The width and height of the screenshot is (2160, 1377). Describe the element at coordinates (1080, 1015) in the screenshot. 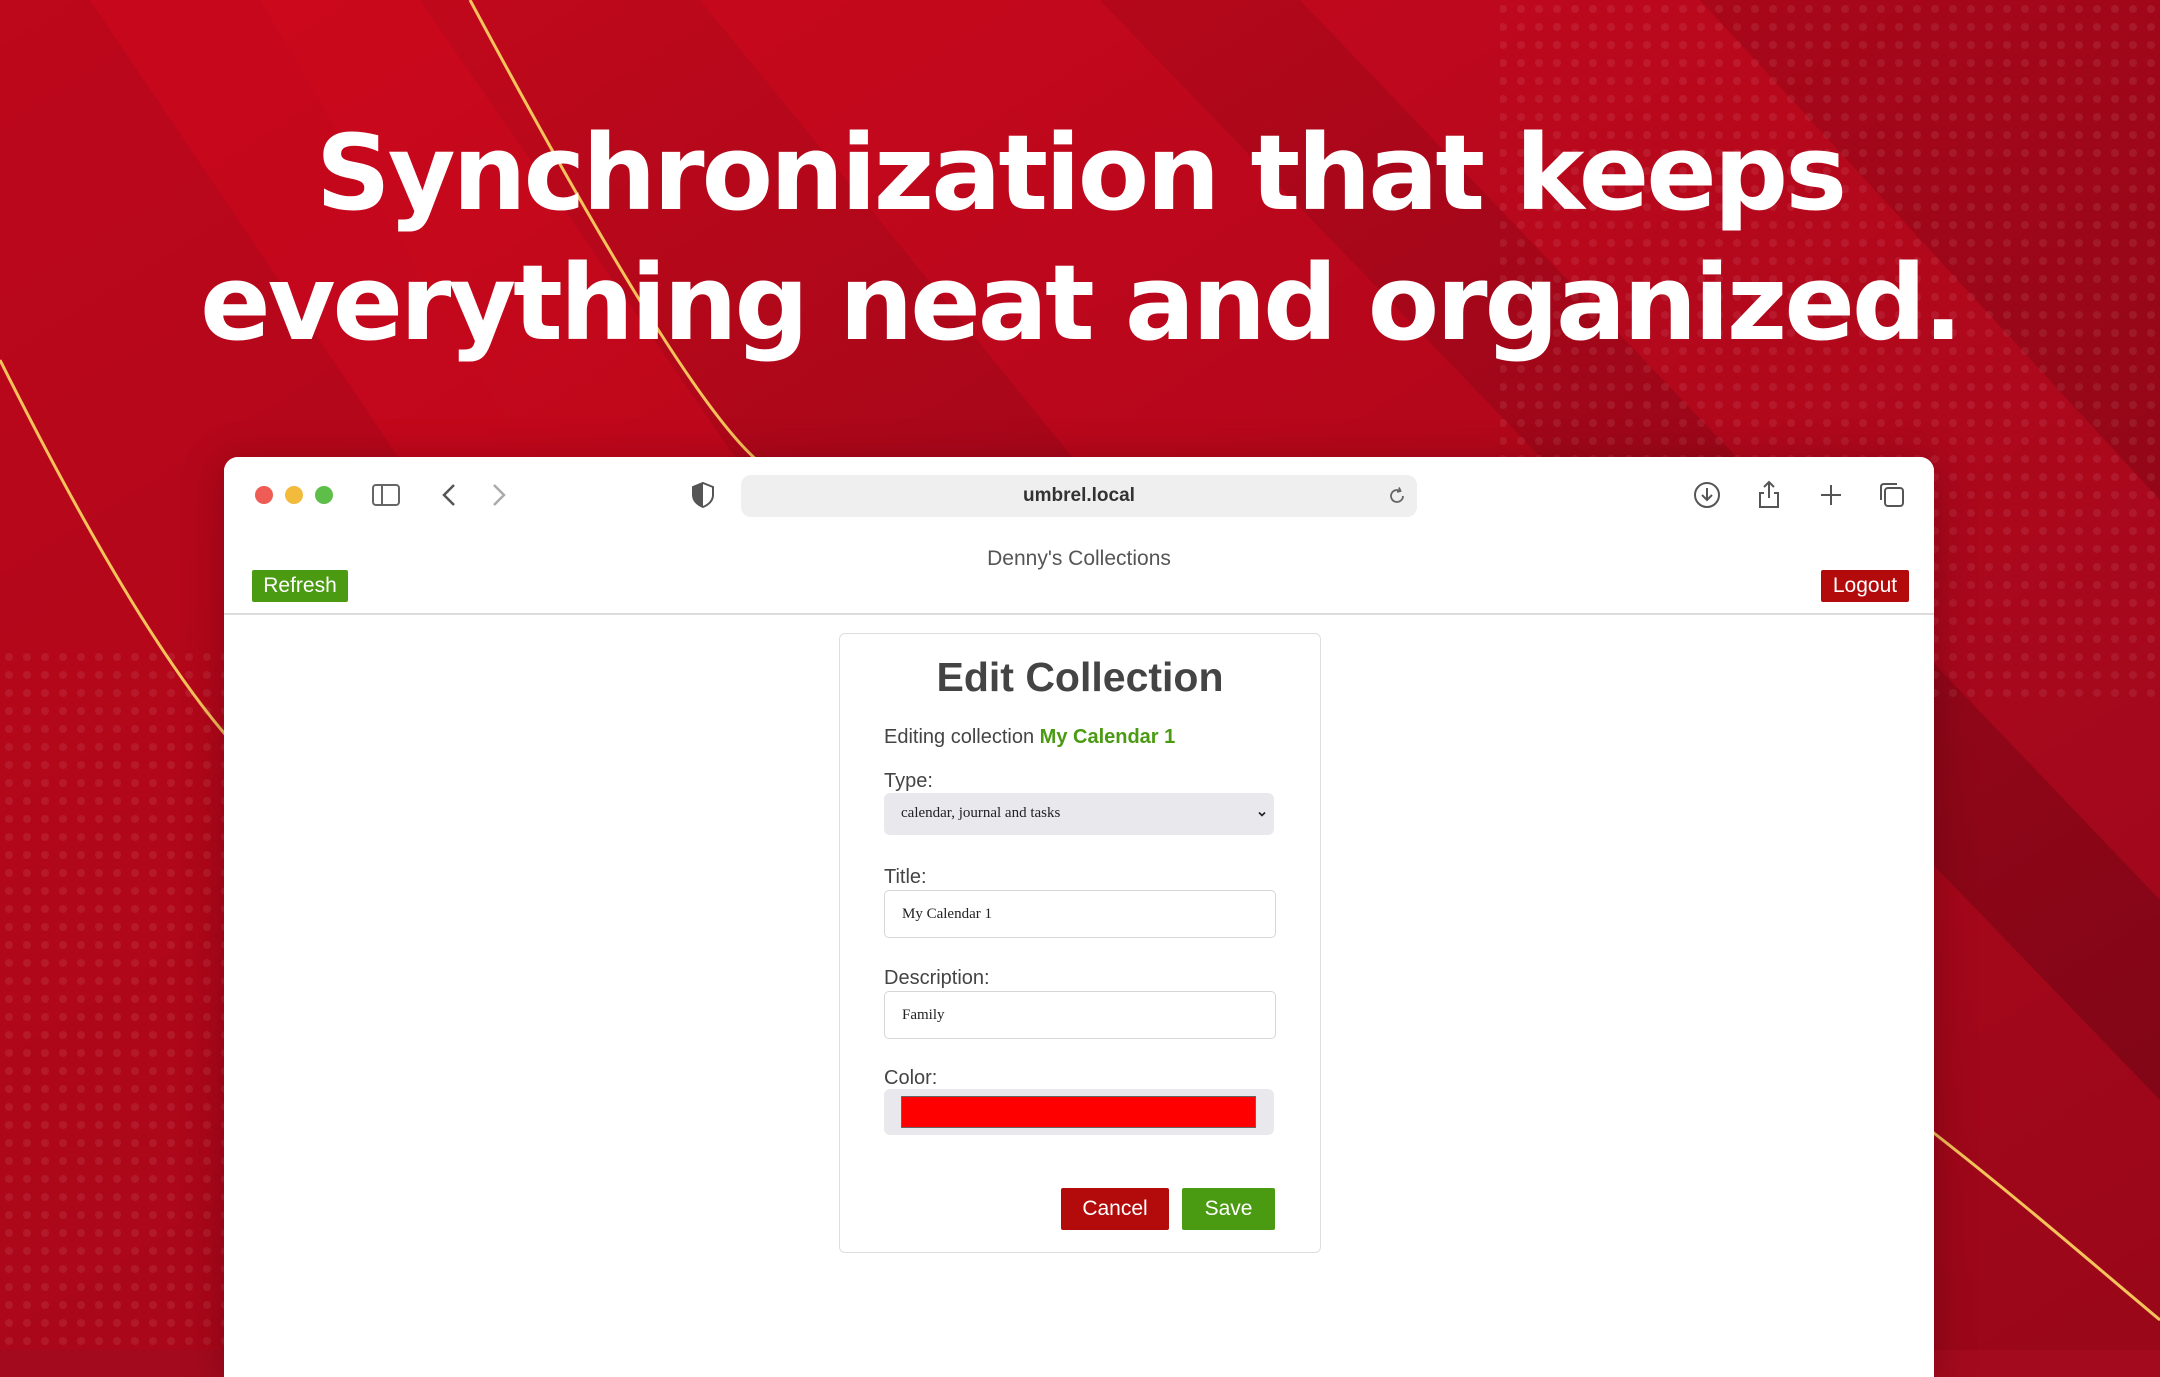

I see `description-input: Family` at that location.